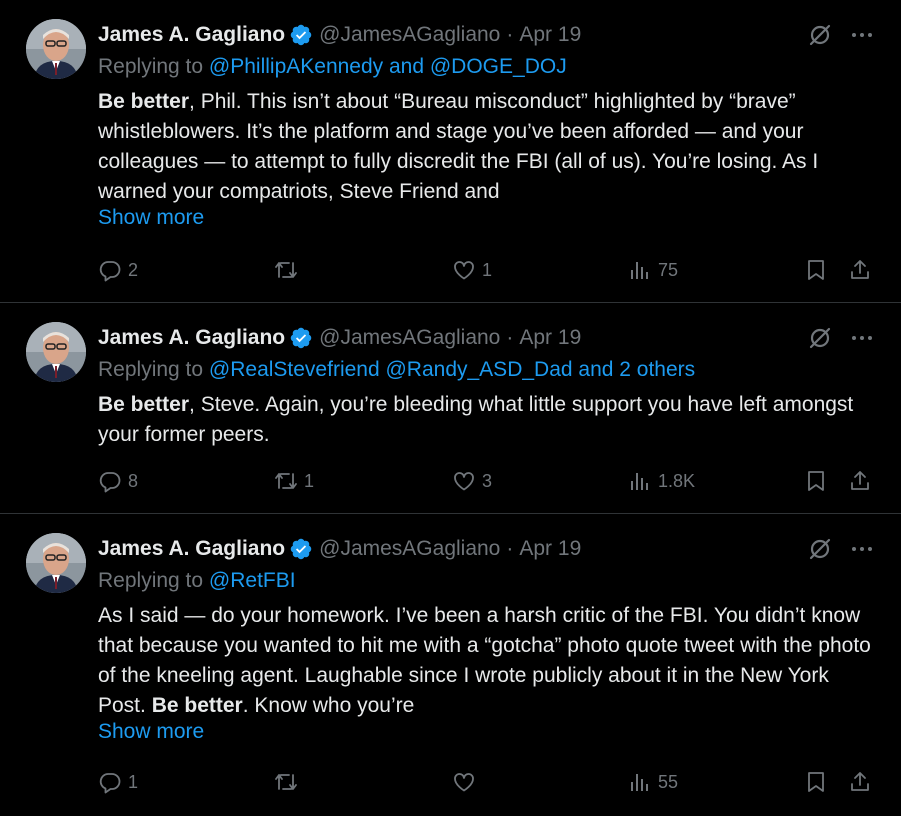 The image size is (901, 816). What do you see at coordinates (388, 66) in the screenshot?
I see `replying-to-mentions: @PhillipAKennedy and @DOGE_DOJ` at bounding box center [388, 66].